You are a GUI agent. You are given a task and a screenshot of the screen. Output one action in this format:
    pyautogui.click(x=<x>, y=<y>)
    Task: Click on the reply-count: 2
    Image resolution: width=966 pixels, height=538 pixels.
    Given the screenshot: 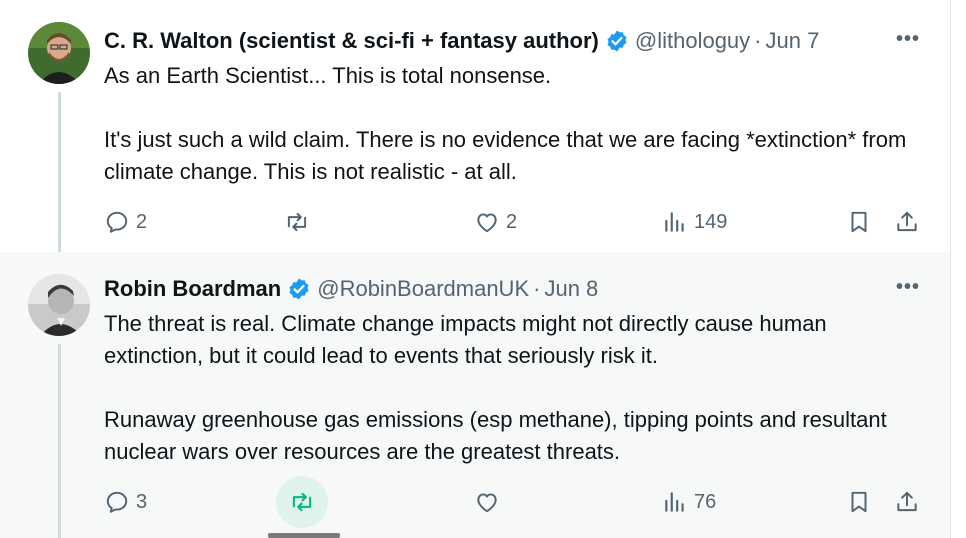 What is the action you would take?
    pyautogui.click(x=142, y=221)
    